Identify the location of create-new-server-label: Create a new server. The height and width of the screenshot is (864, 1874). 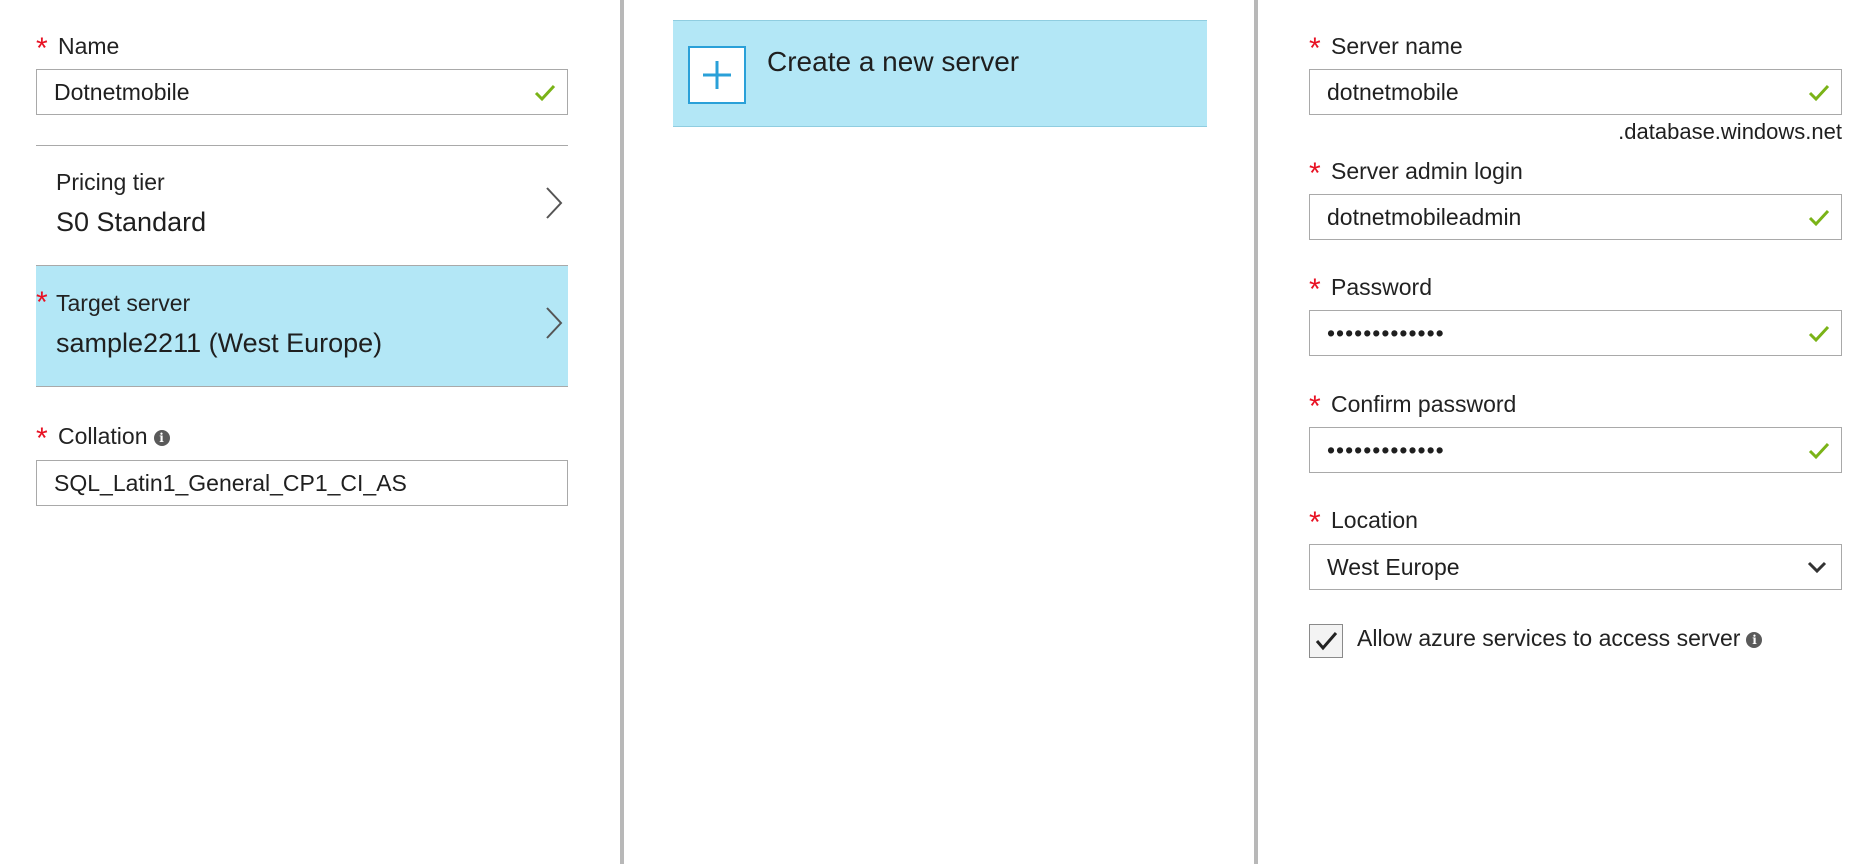
(893, 61).